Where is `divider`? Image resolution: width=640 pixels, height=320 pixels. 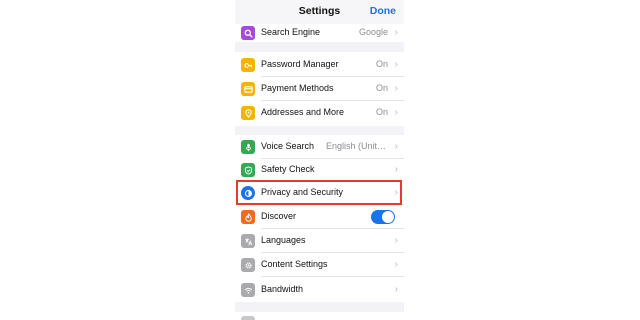
divider is located at coordinates (332, 276).